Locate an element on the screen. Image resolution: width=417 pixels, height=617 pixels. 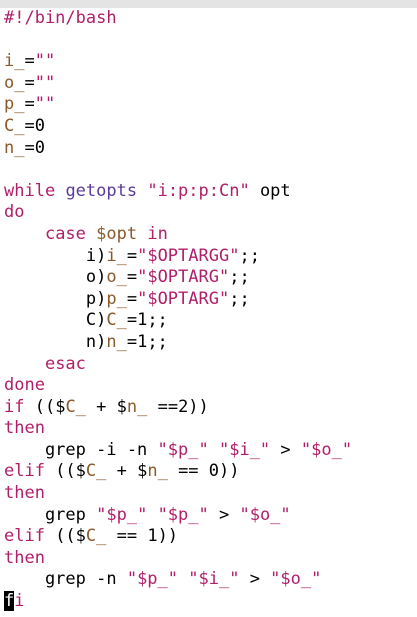
code-token: p) is located at coordinates (55, 298).